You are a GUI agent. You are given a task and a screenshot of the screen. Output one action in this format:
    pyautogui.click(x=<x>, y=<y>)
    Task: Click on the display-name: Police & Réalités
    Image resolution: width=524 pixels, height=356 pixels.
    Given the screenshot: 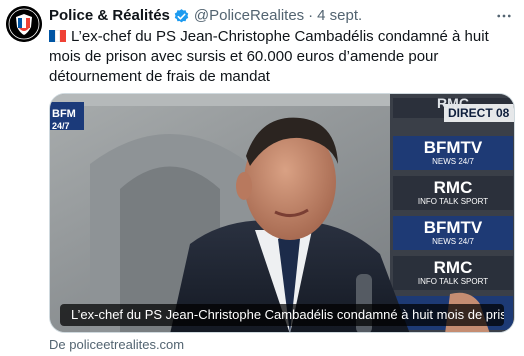 What is the action you would take?
    pyautogui.click(x=109, y=16)
    